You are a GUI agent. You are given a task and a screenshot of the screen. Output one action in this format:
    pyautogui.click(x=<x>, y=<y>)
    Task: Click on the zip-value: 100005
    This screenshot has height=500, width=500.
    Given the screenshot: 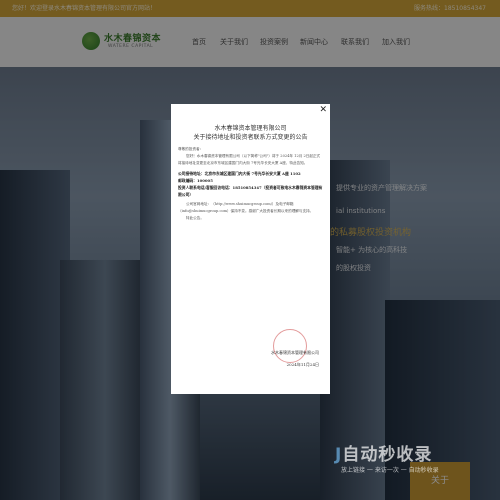 What is the action you would take?
    pyautogui.click(x=204, y=180)
    